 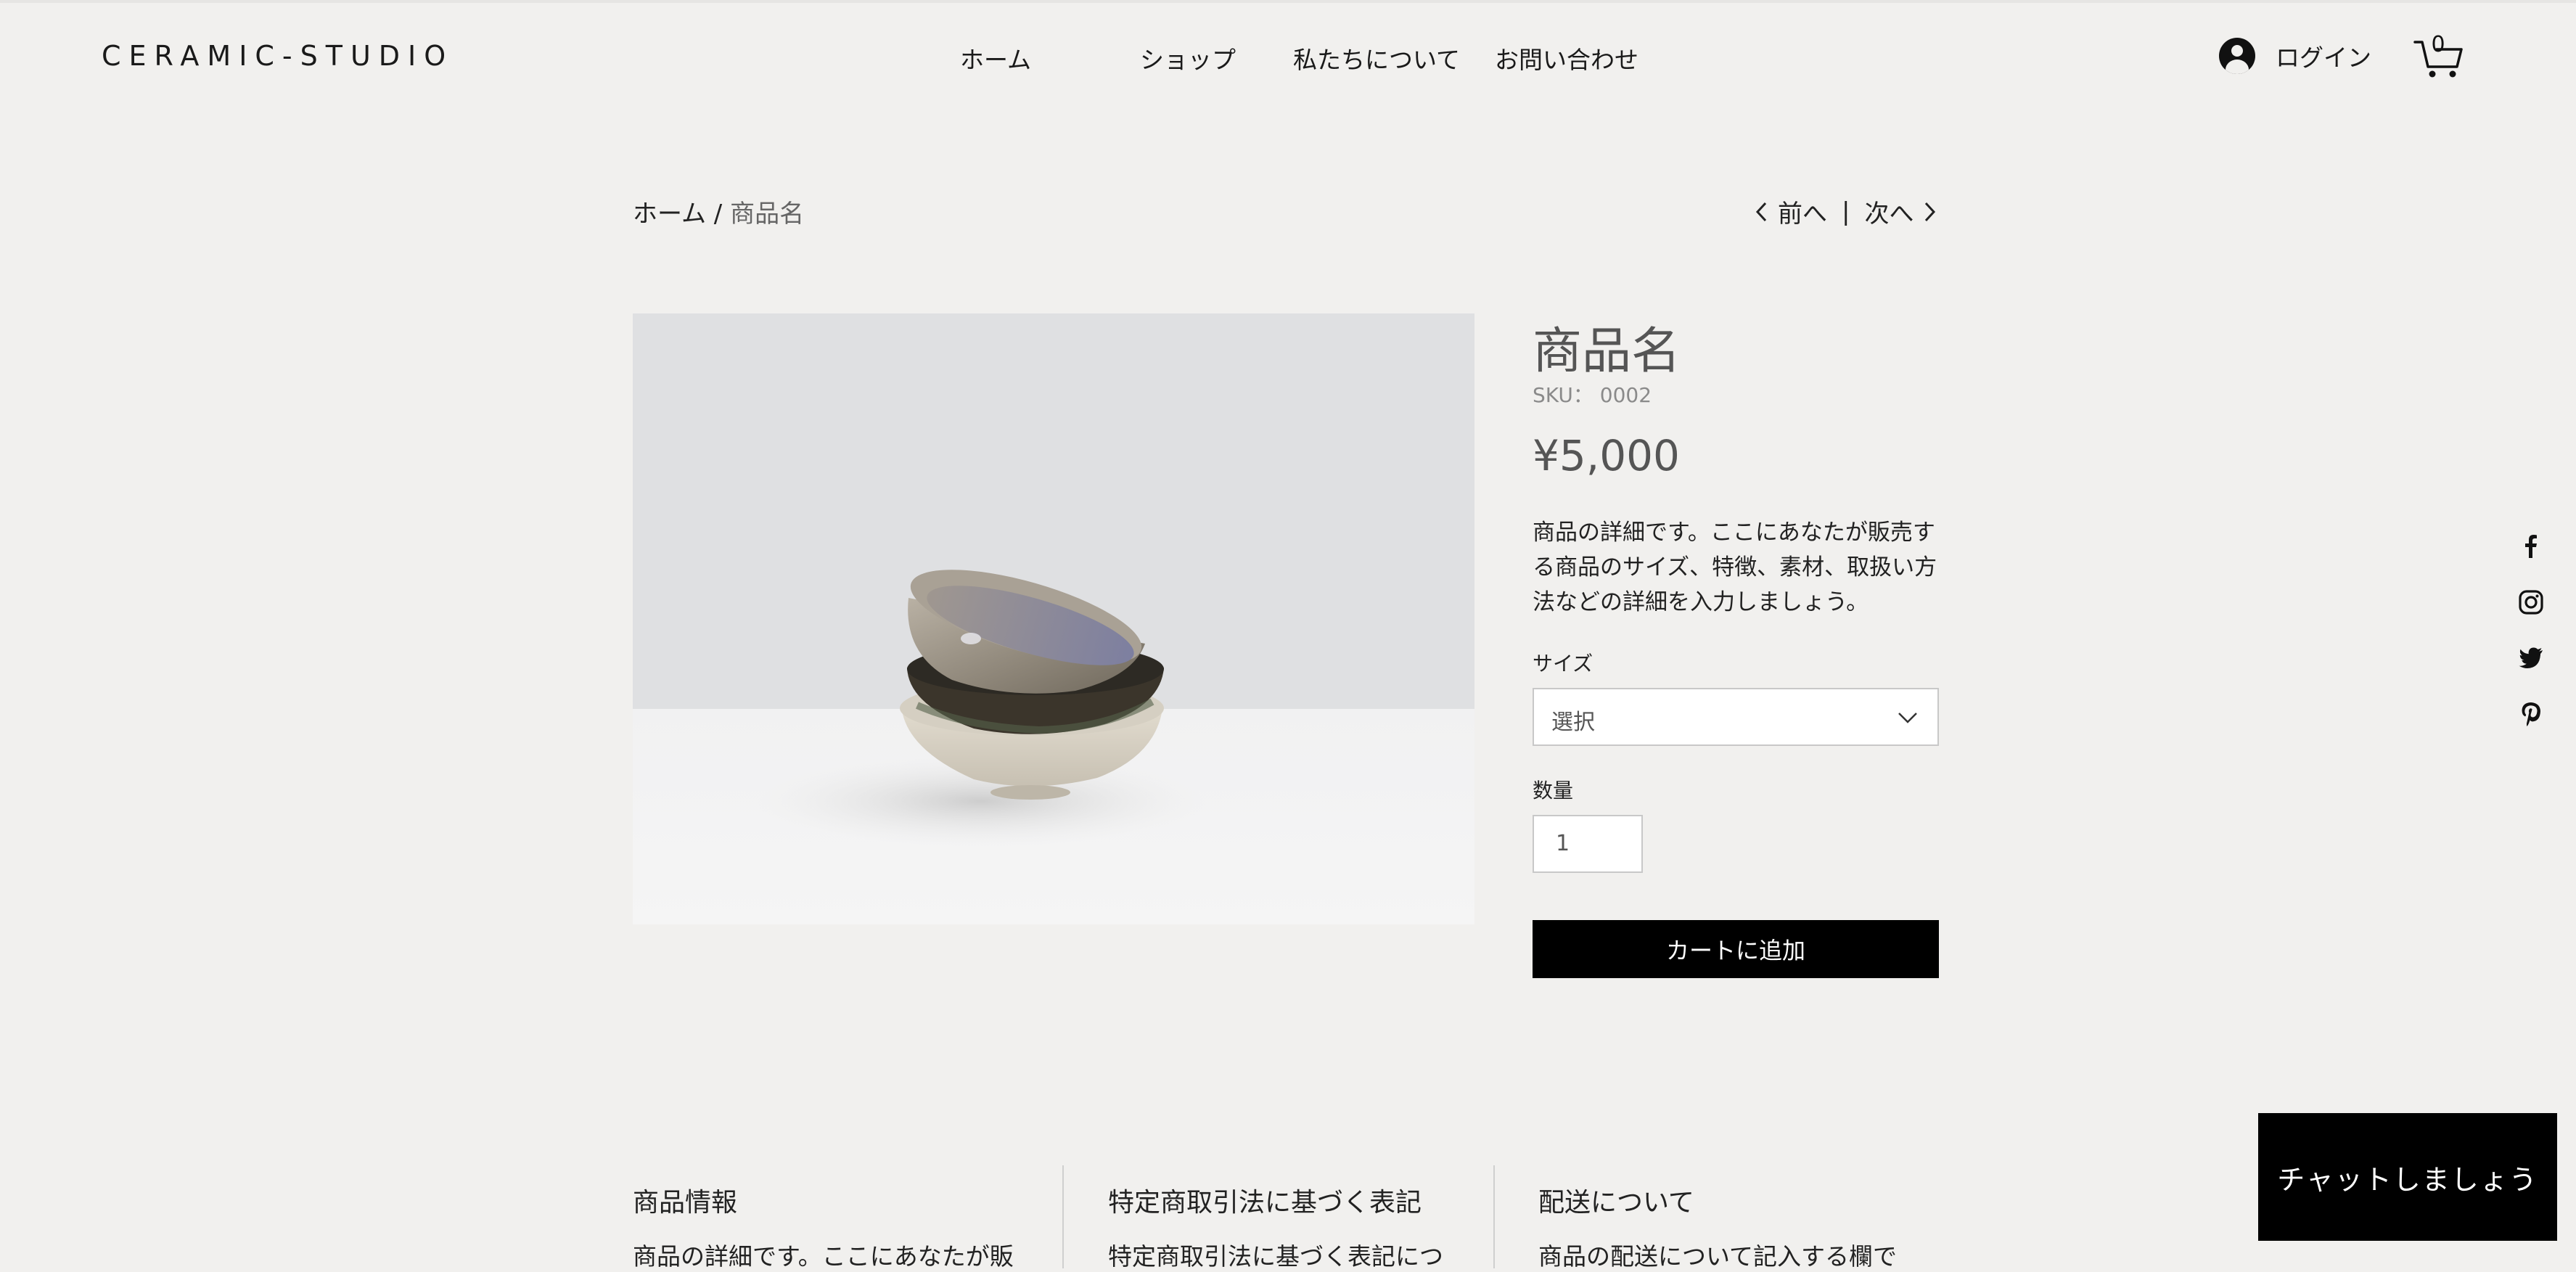 I want to click on prev-label: 前へ, so click(x=1802, y=215).